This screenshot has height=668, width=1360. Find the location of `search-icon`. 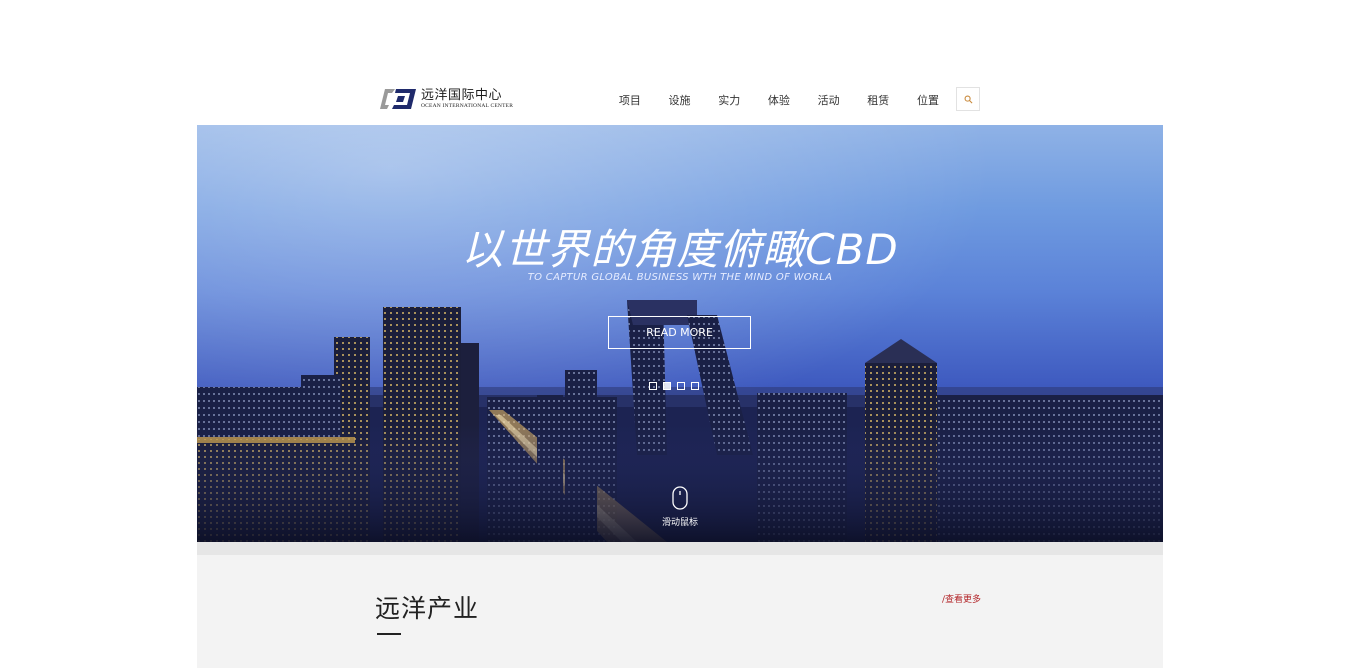

search-icon is located at coordinates (968, 99).